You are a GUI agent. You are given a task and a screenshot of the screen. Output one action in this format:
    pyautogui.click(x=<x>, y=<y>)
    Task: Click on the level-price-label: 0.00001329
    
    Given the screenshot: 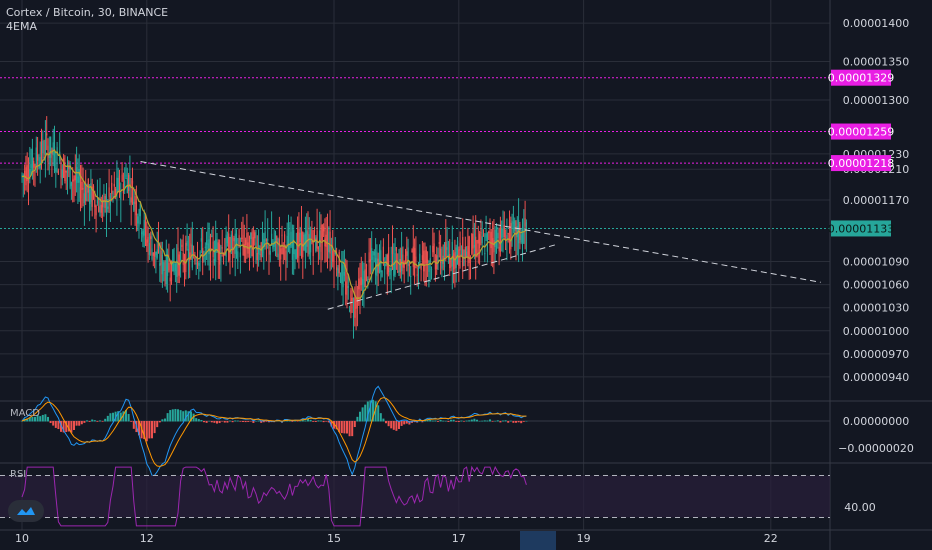 What is the action you would take?
    pyautogui.click(x=861, y=78)
    